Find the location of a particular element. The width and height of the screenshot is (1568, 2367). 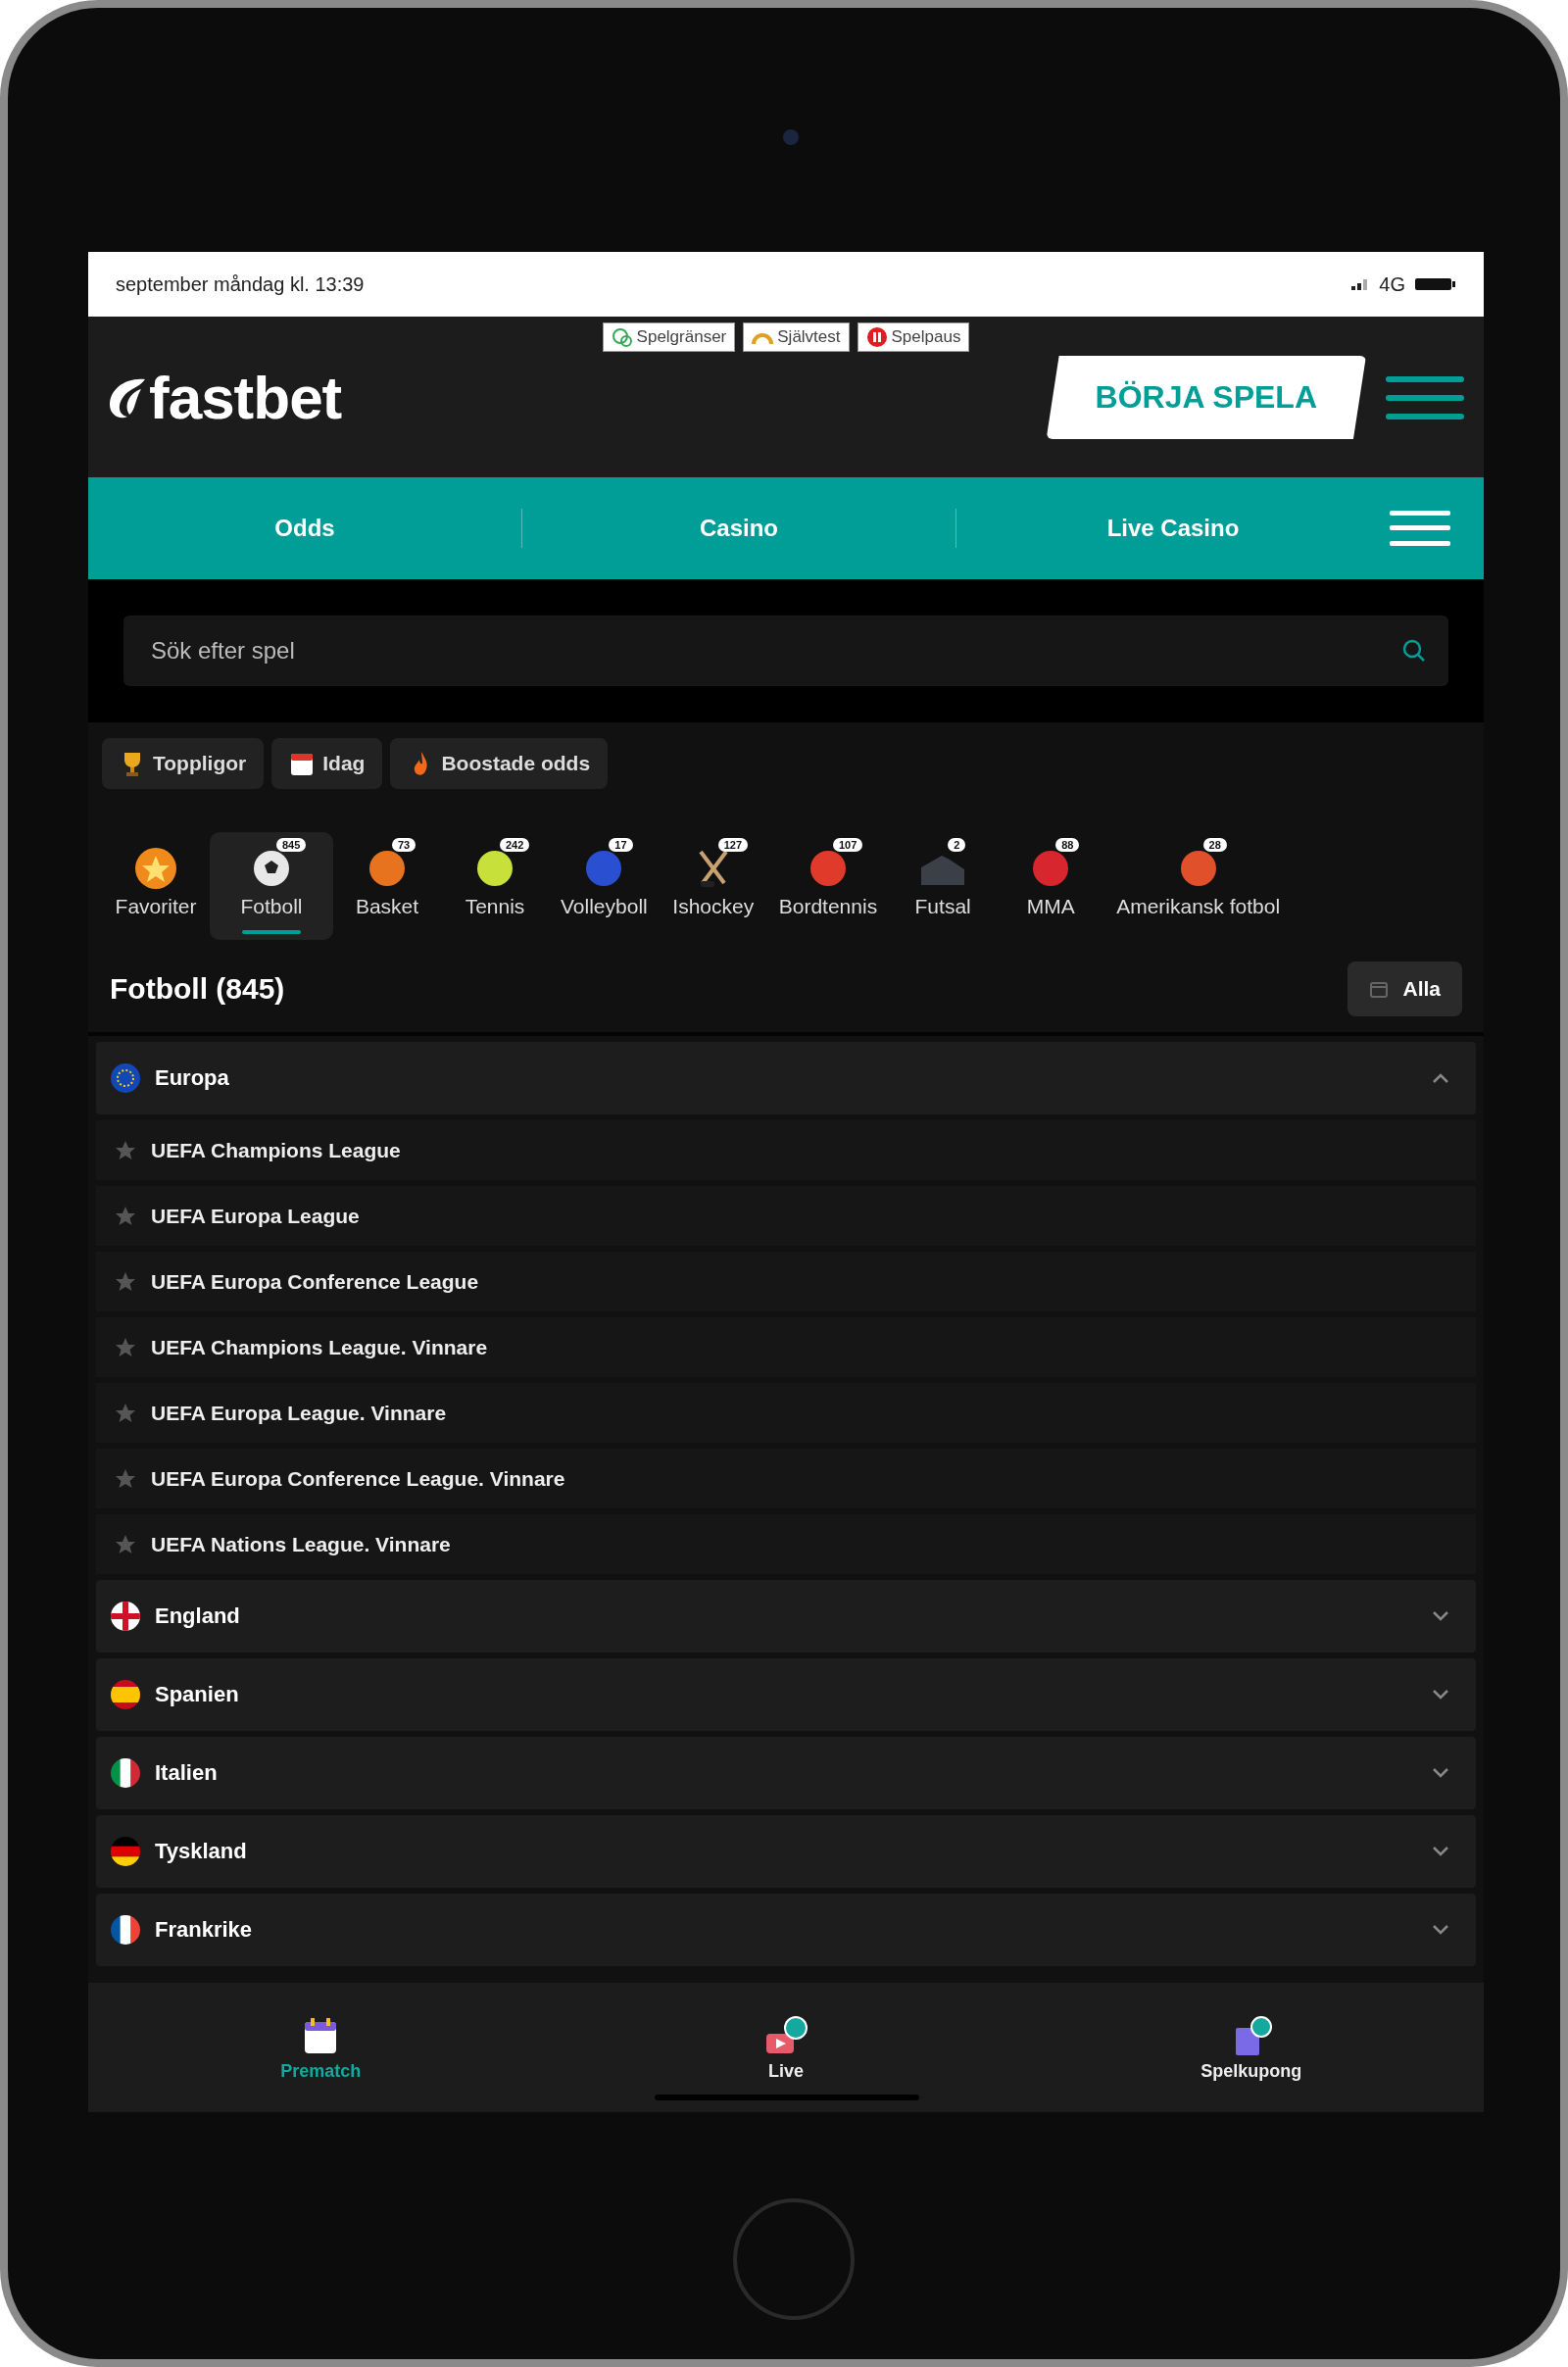

league-name: UEFA Europa League is located at coordinates (255, 1216).